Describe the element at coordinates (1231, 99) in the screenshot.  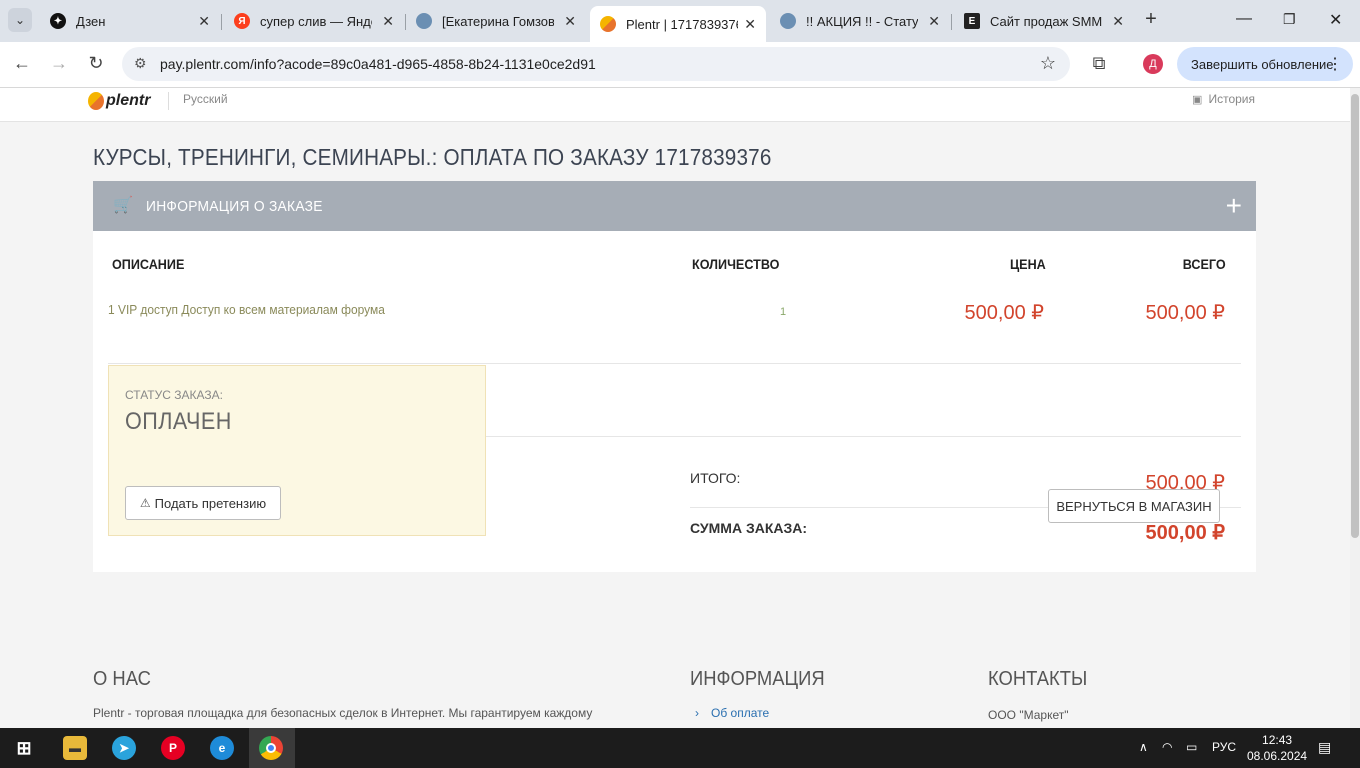
I see `history-label: История` at that location.